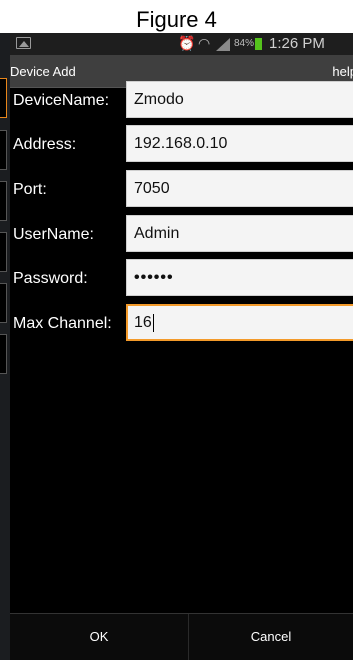  What do you see at coordinates (99, 637) in the screenshot?
I see `ok-button: OK` at bounding box center [99, 637].